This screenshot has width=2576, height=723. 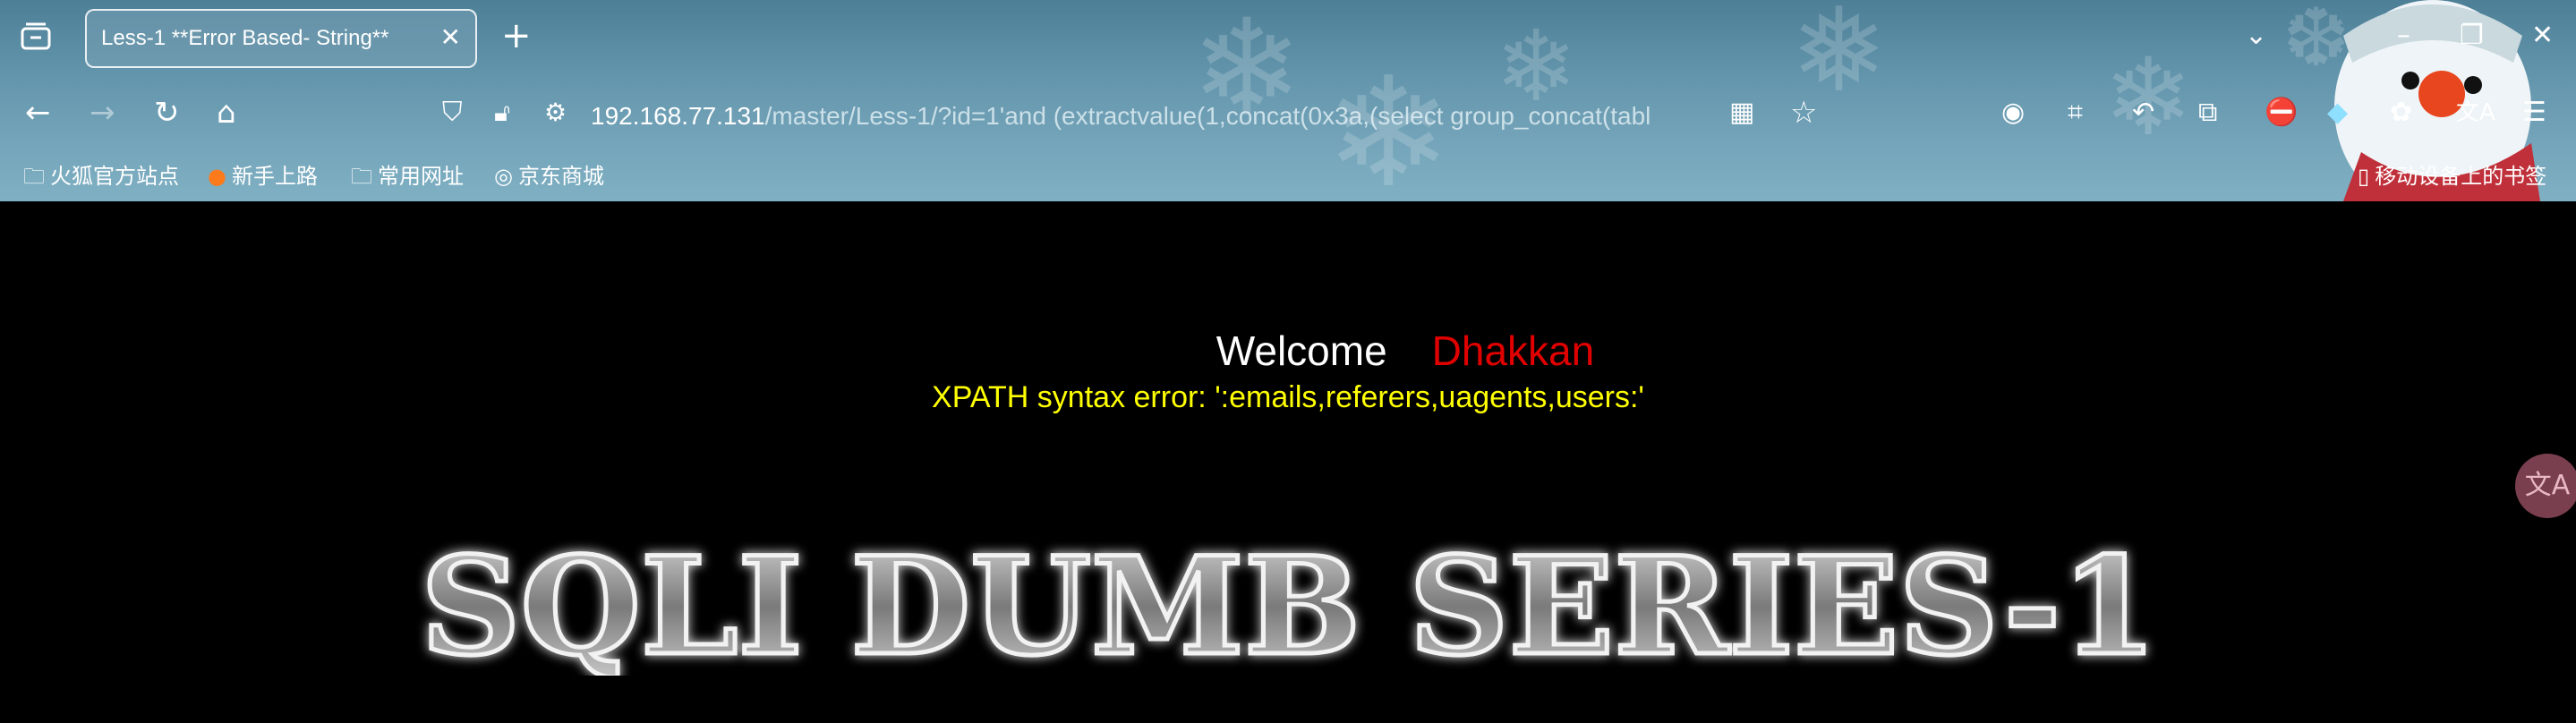 I want to click on screenshot-crop-icon: ⌗, so click(x=2075, y=113).